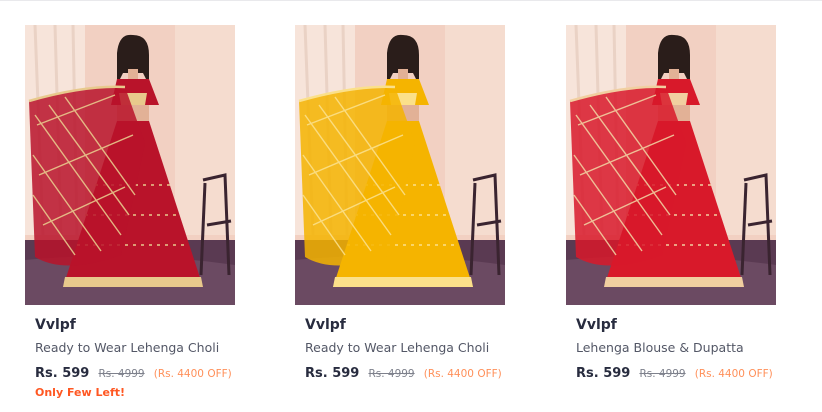  I want to click on product-title: Lehenga Blouse & Dupatta, so click(660, 347).